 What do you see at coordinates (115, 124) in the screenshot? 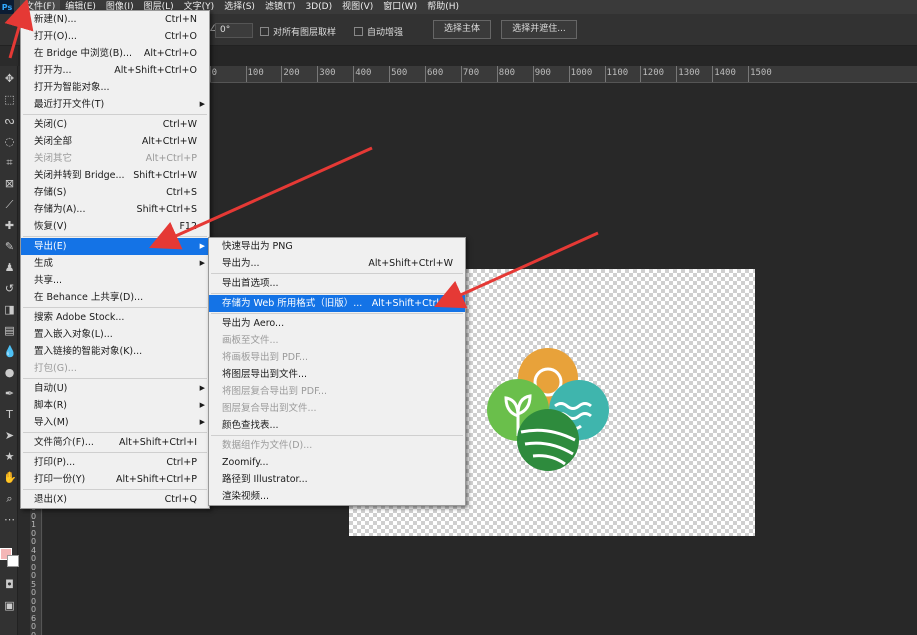
I see `file-menu-item: 关闭(C) Ctrl+W` at bounding box center [115, 124].